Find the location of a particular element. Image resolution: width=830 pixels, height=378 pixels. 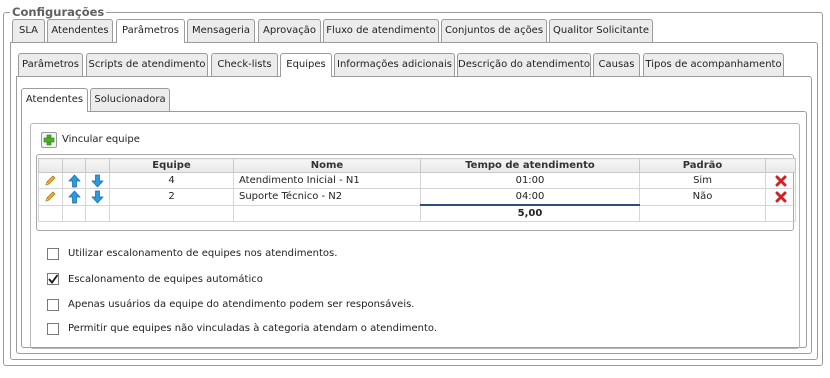

table-header-row: Equipe Nome Tempo de atendimento Padrão is located at coordinates (417, 165).